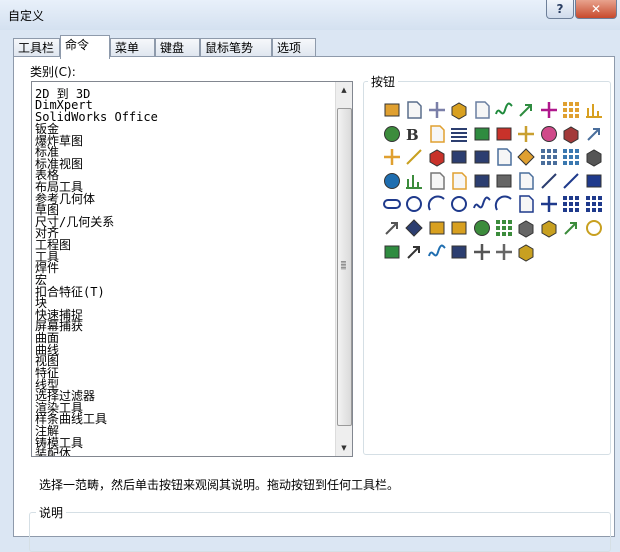 The width and height of the screenshot is (620, 552). I want to click on pattern-icon, so click(594, 204).